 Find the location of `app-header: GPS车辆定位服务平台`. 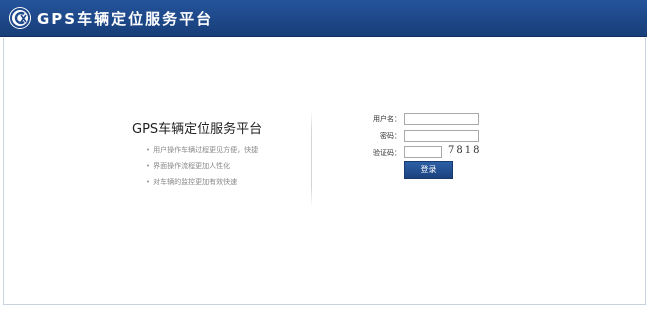

app-header: GPS车辆定位服务平台 is located at coordinates (323, 18).